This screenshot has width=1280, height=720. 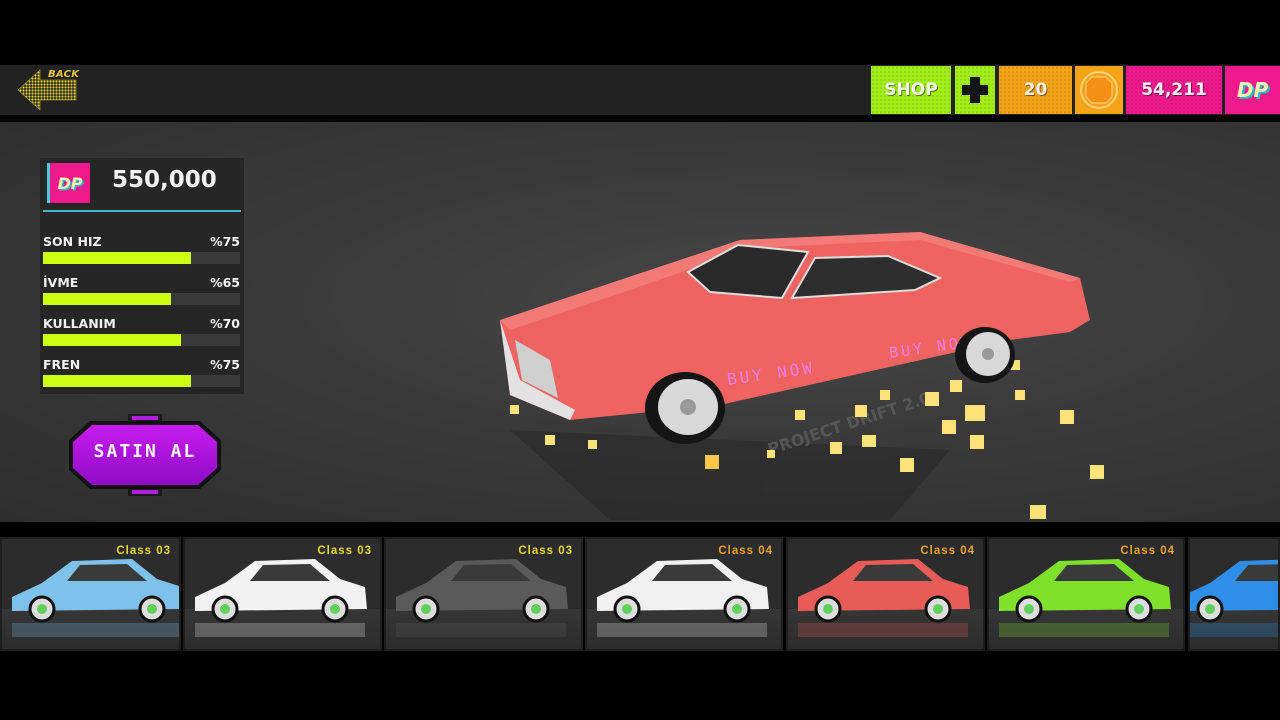 I want to click on coin-icon, so click(x=1099, y=90).